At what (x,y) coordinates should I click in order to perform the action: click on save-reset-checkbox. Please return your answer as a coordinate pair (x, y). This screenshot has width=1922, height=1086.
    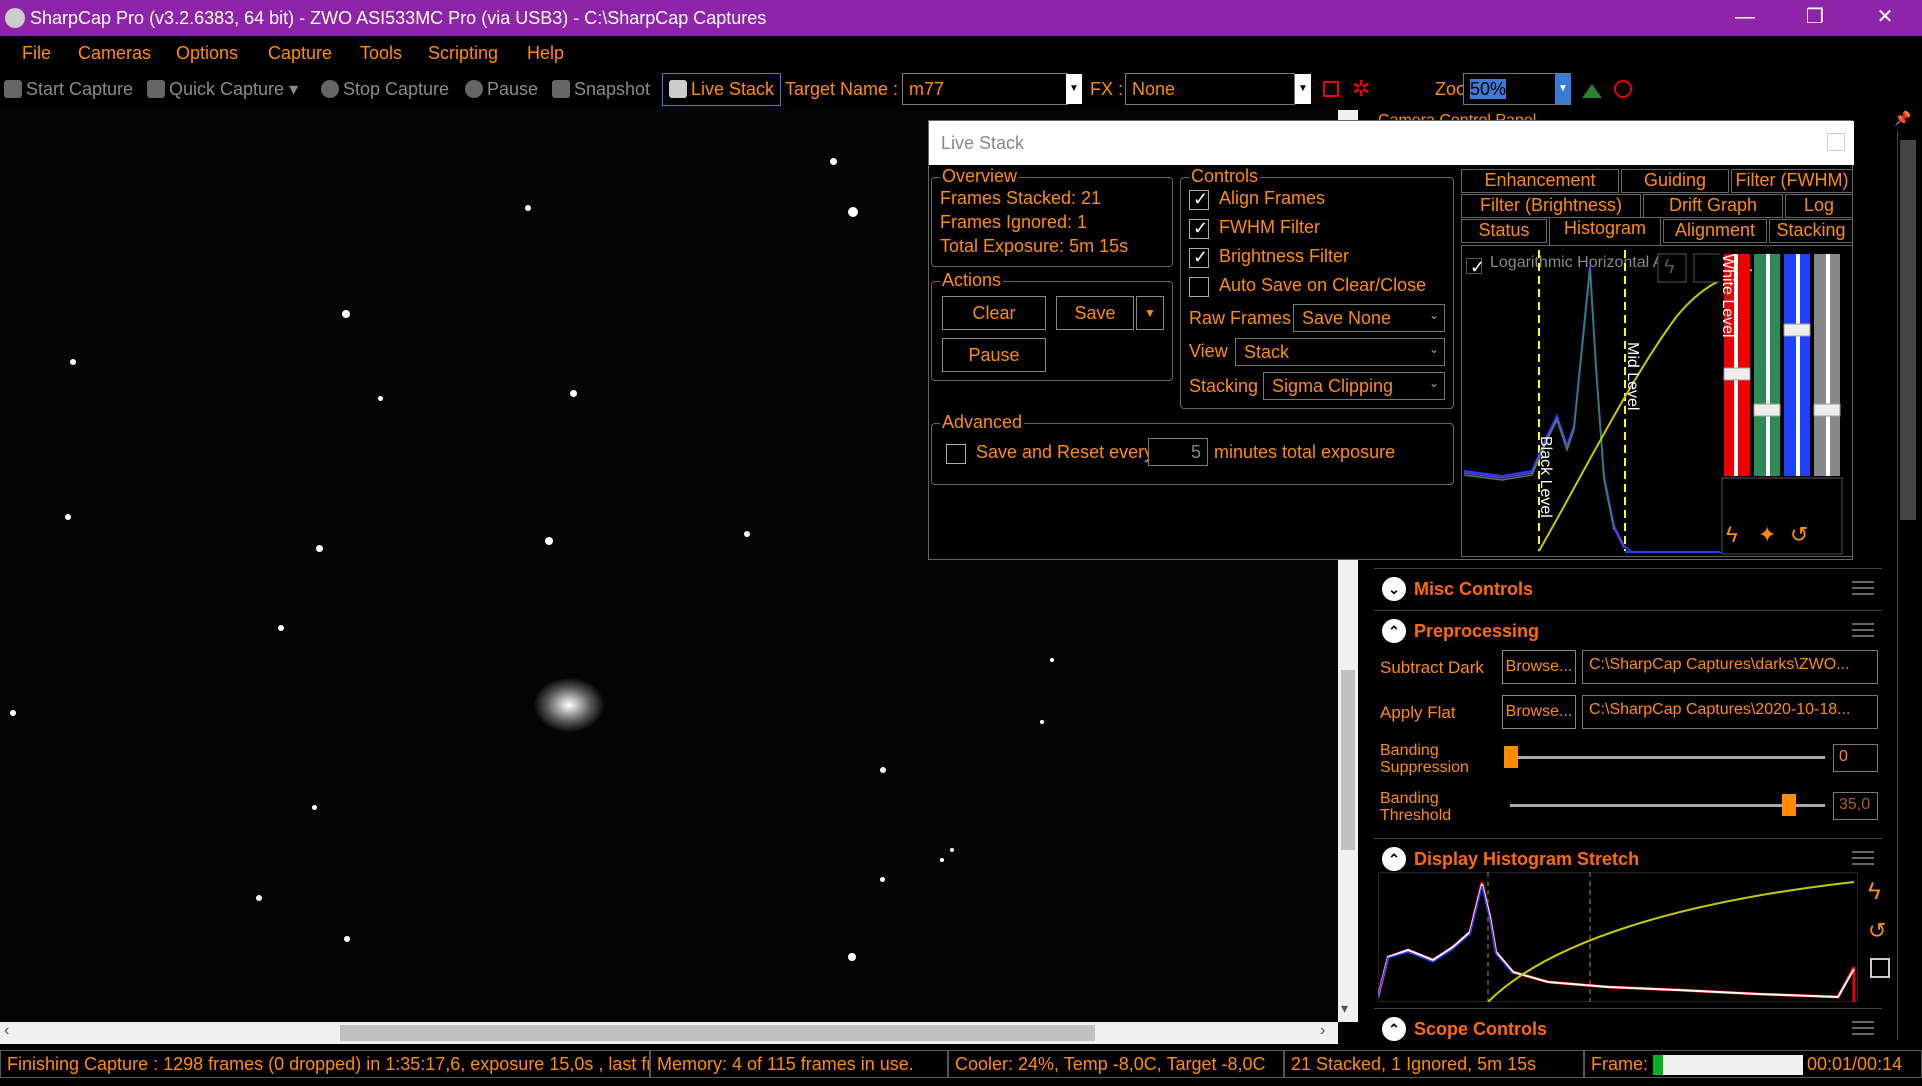
    Looking at the image, I should click on (956, 454).